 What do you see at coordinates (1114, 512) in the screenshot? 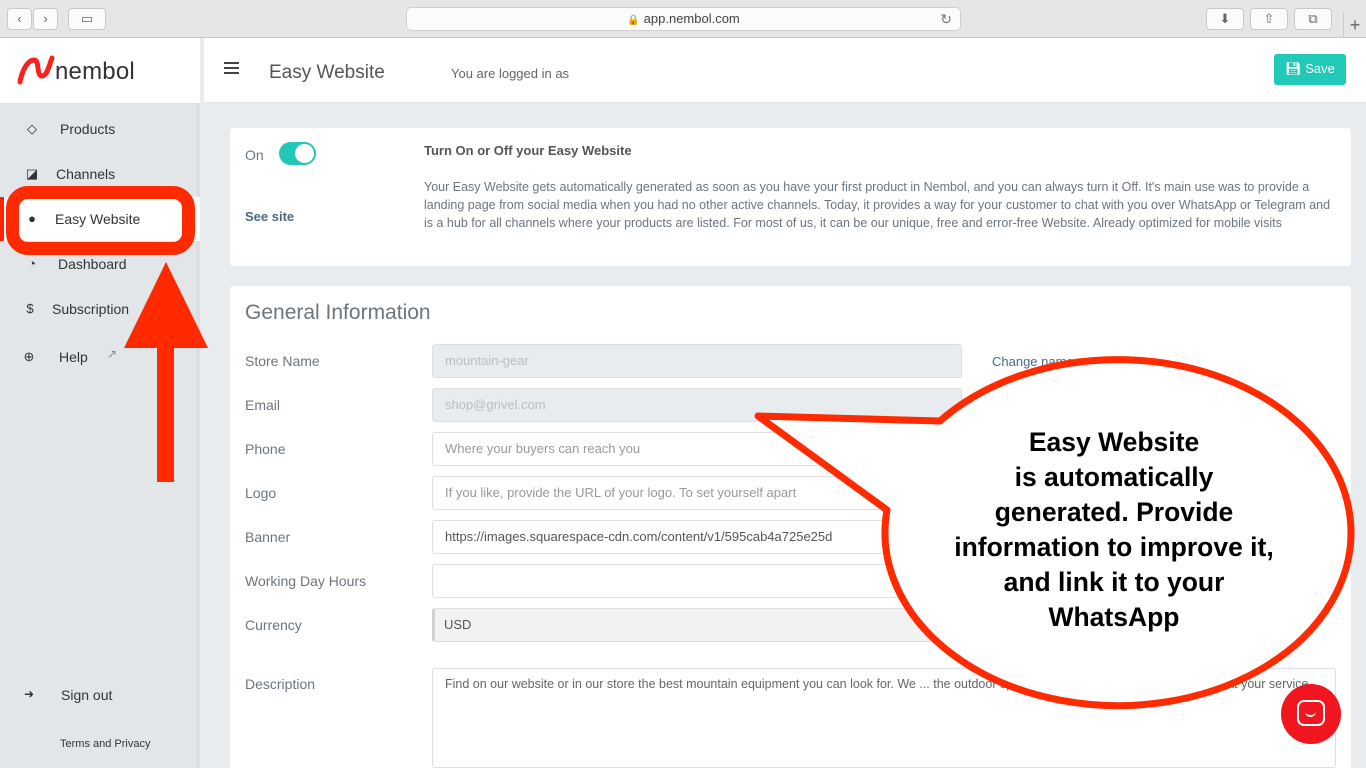
I see `annotation-line: generated. Provide` at bounding box center [1114, 512].